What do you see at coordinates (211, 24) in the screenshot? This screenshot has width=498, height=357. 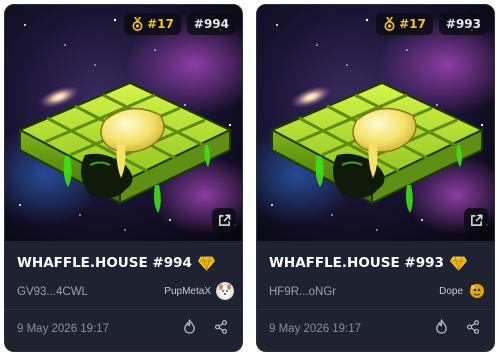 I see `token-number-badge: #994` at bounding box center [211, 24].